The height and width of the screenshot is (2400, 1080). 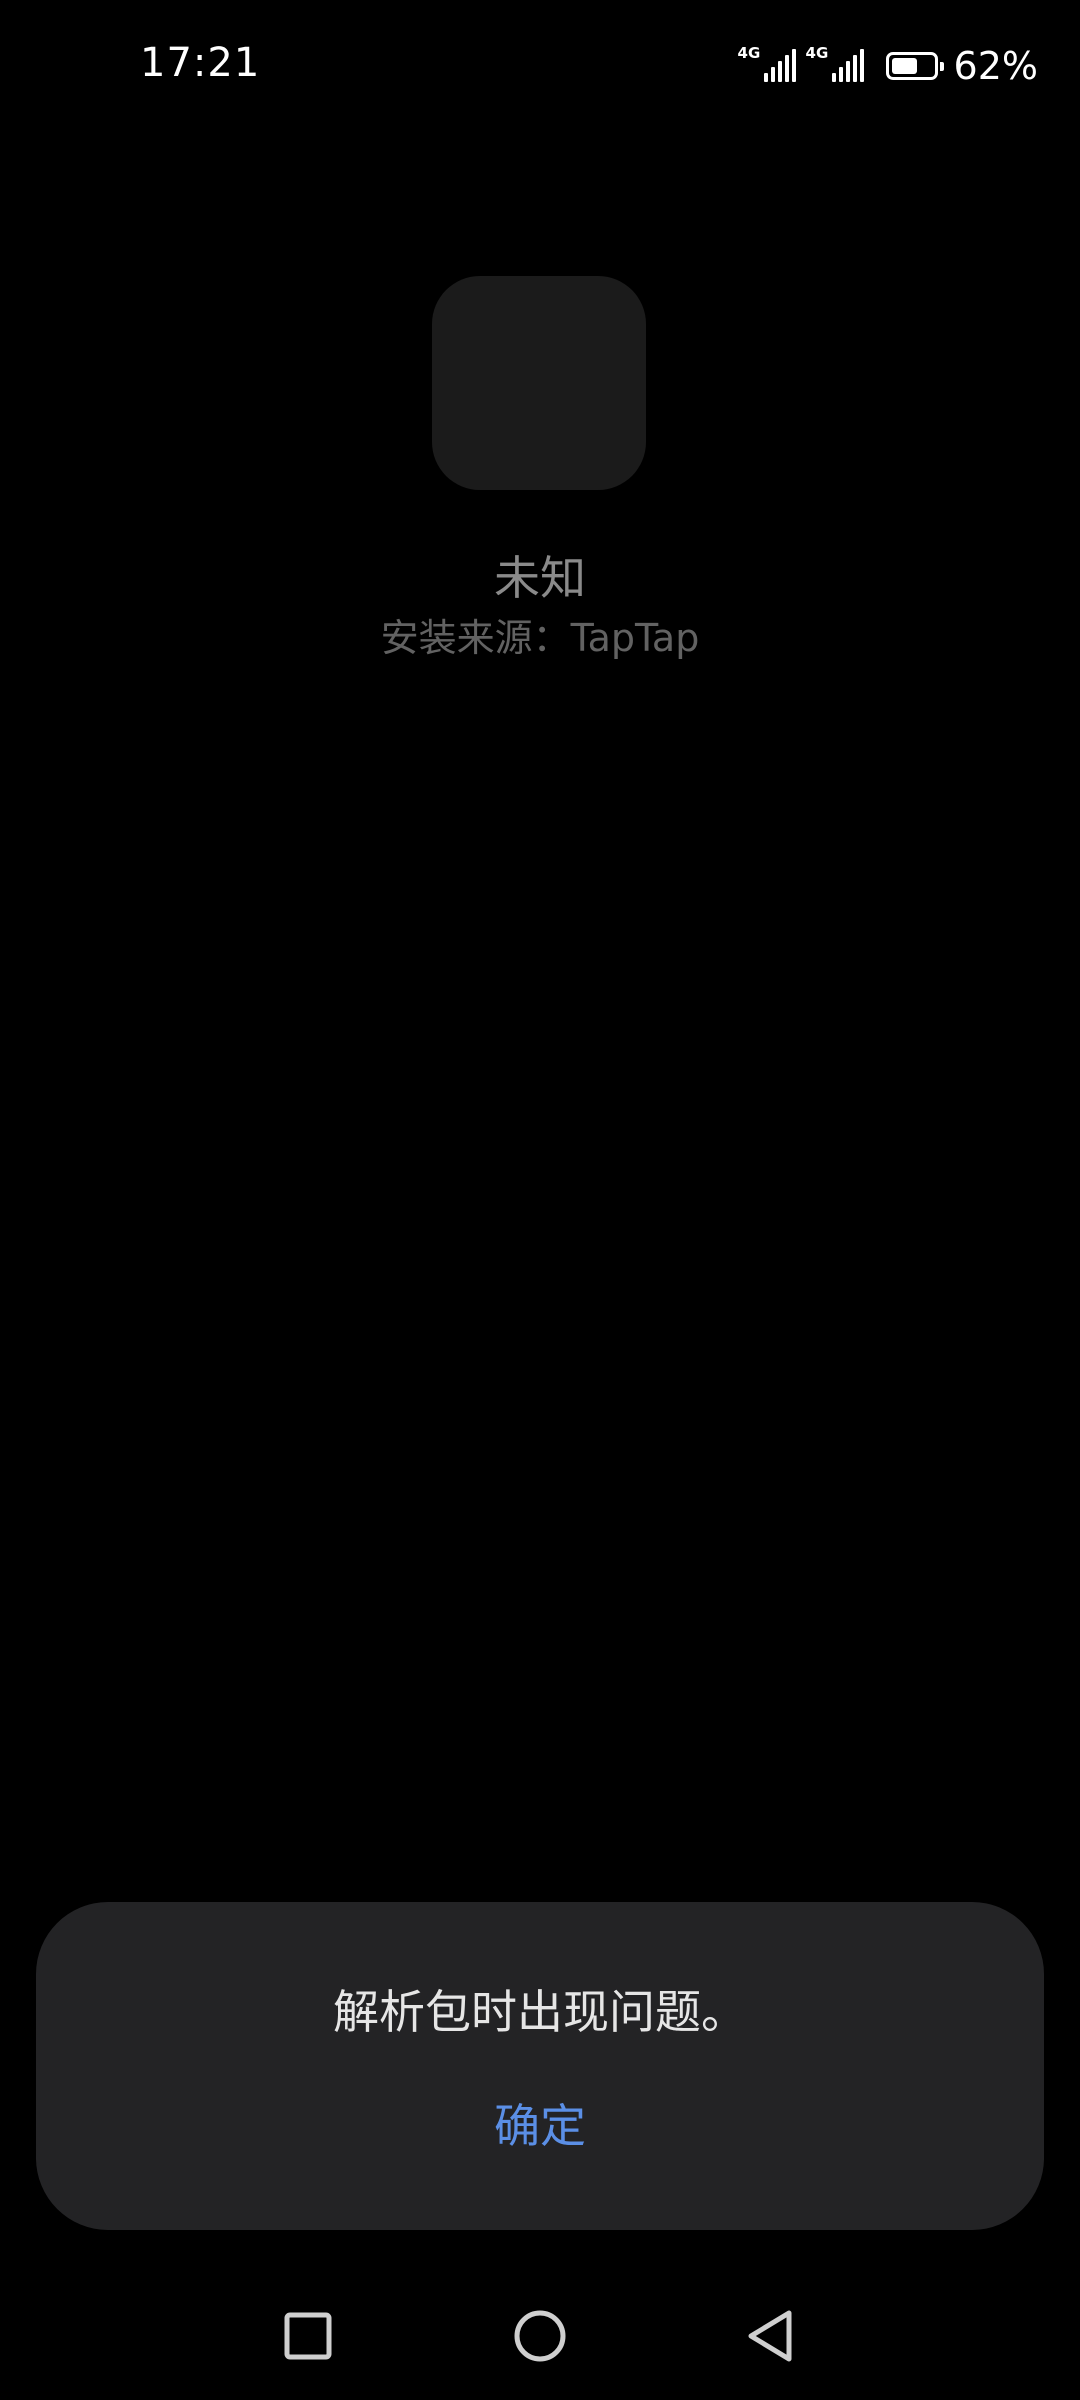 I want to click on battery-icon, so click(x=914, y=66).